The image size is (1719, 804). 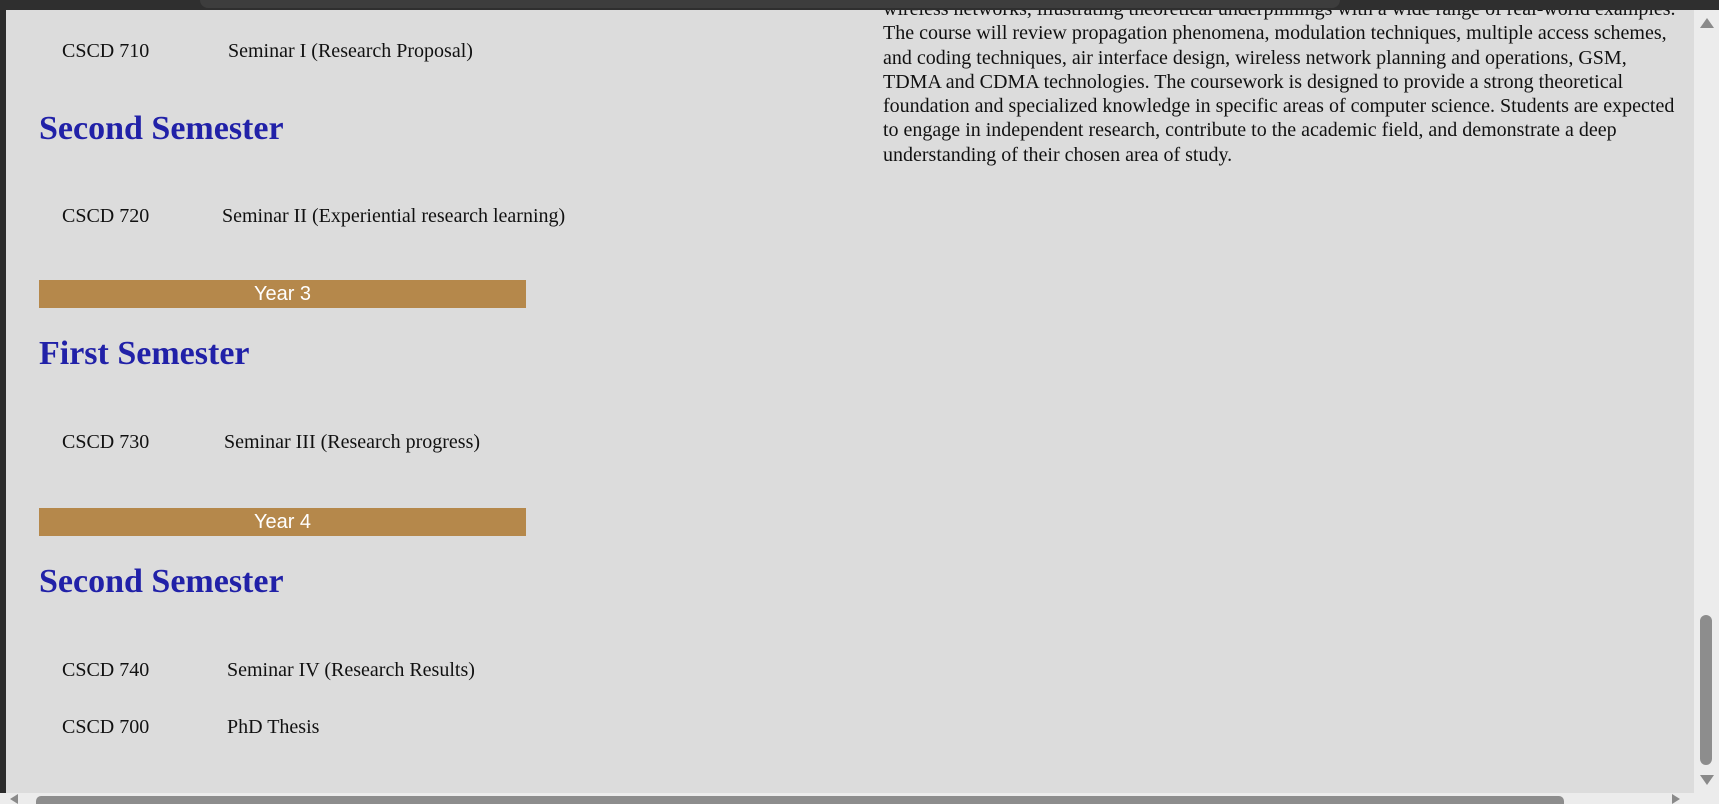 I want to click on scroll-down-arrow-icon, so click(x=1707, y=780).